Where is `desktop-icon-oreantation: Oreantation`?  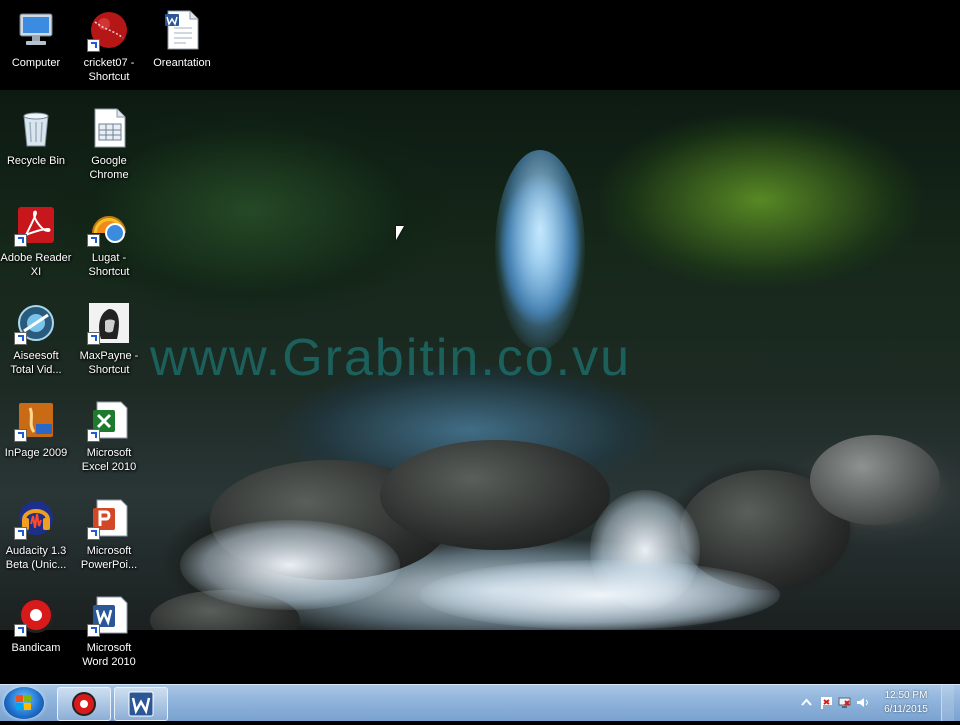
desktop-icon-oreantation: Oreantation is located at coordinates (182, 48).